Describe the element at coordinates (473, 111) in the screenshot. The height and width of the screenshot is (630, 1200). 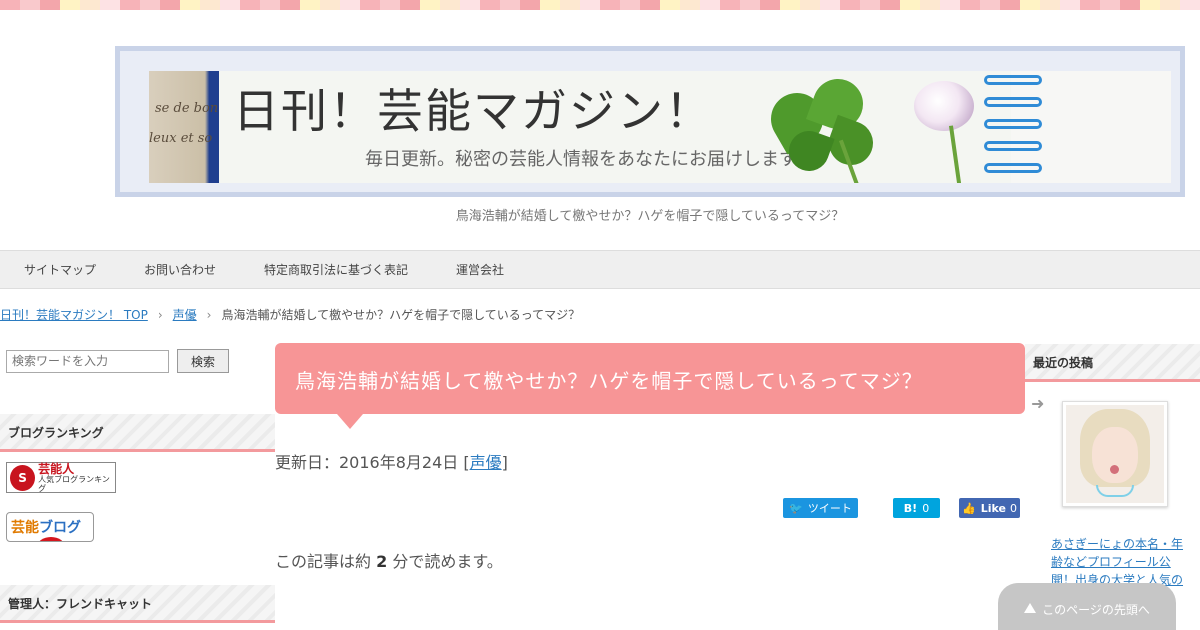
I see `site-title: 日刊！芸能マガジン！` at that location.